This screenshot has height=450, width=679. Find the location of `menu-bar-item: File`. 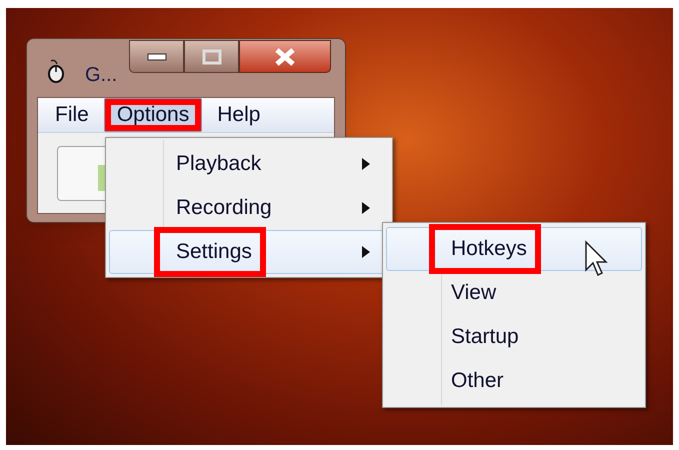

menu-bar-item: File is located at coordinates (72, 115).